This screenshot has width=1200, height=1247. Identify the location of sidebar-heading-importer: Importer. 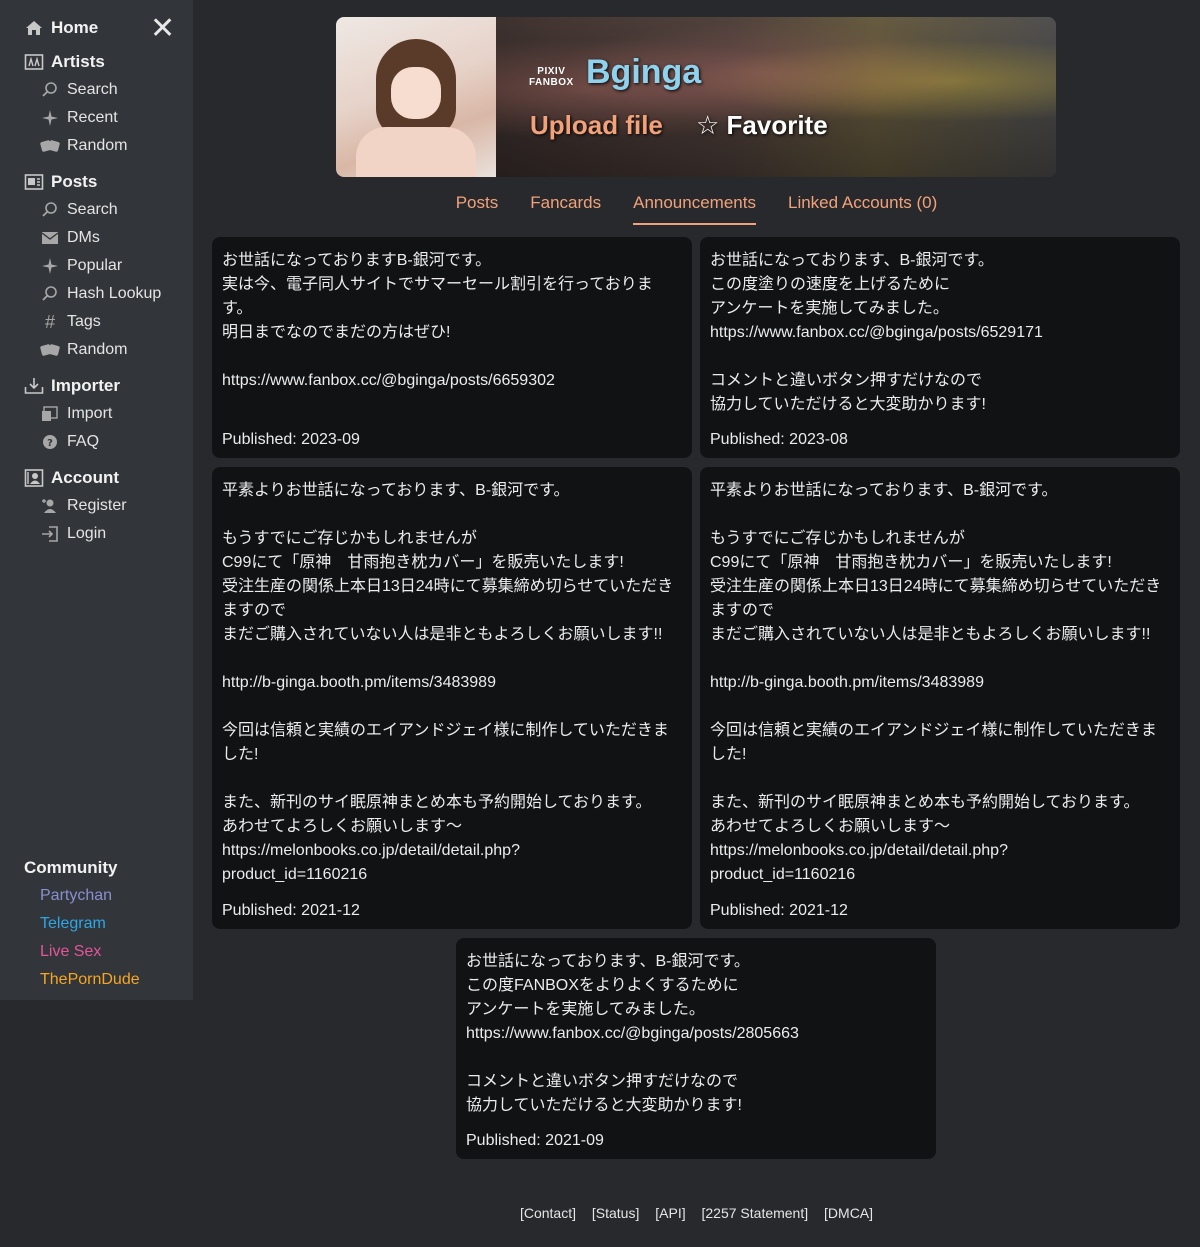
(96, 386).